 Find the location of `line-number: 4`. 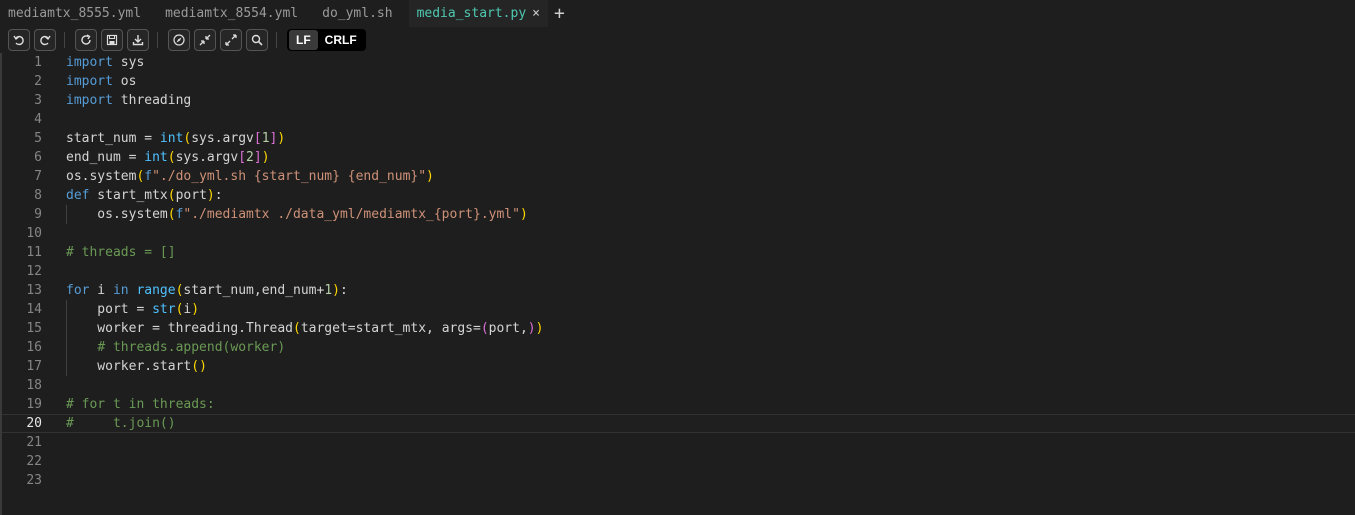

line-number: 4 is located at coordinates (38, 119).